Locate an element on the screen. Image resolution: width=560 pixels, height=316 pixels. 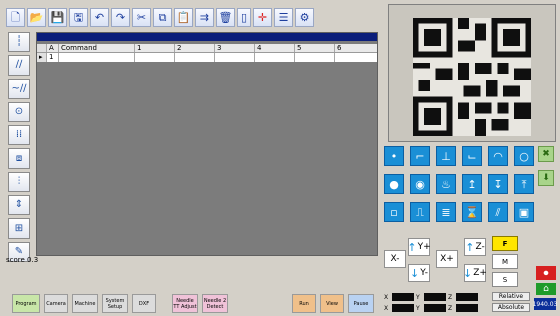
redo-icon: ↷ is located at coordinates (120, 17).